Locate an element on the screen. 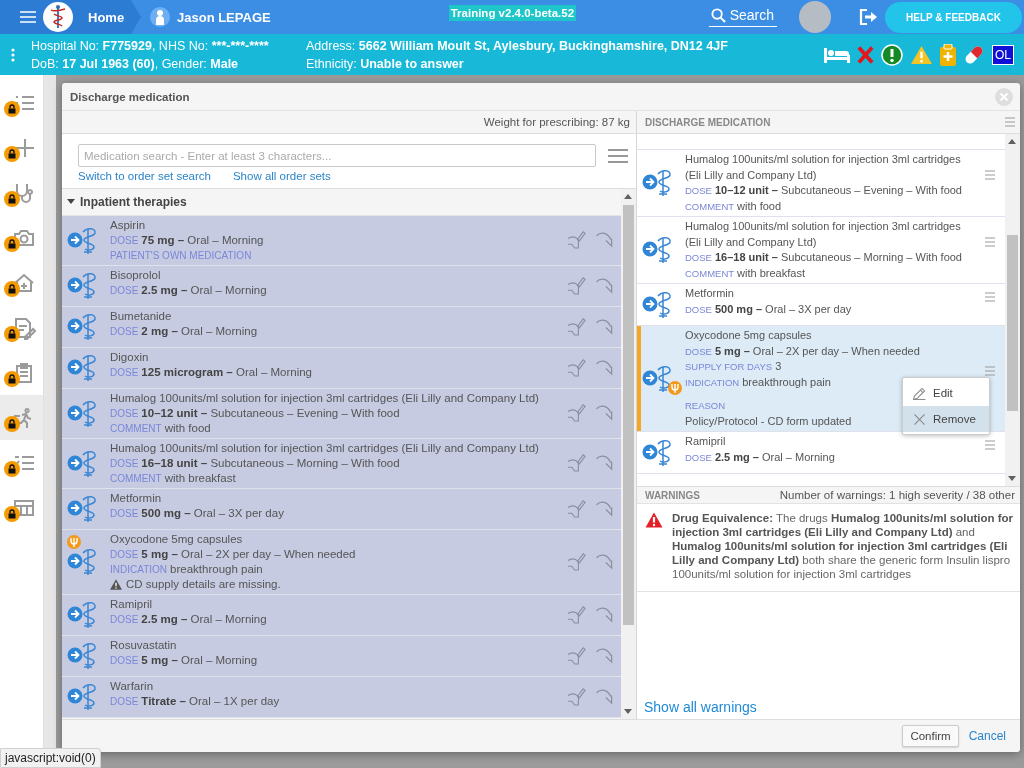 This screenshot has height=768, width=1024. medication-row: Aspirin DOSE 75 mg – Oral – Morning PATIENT'S OWN MEDICATION is located at coordinates (341, 241).